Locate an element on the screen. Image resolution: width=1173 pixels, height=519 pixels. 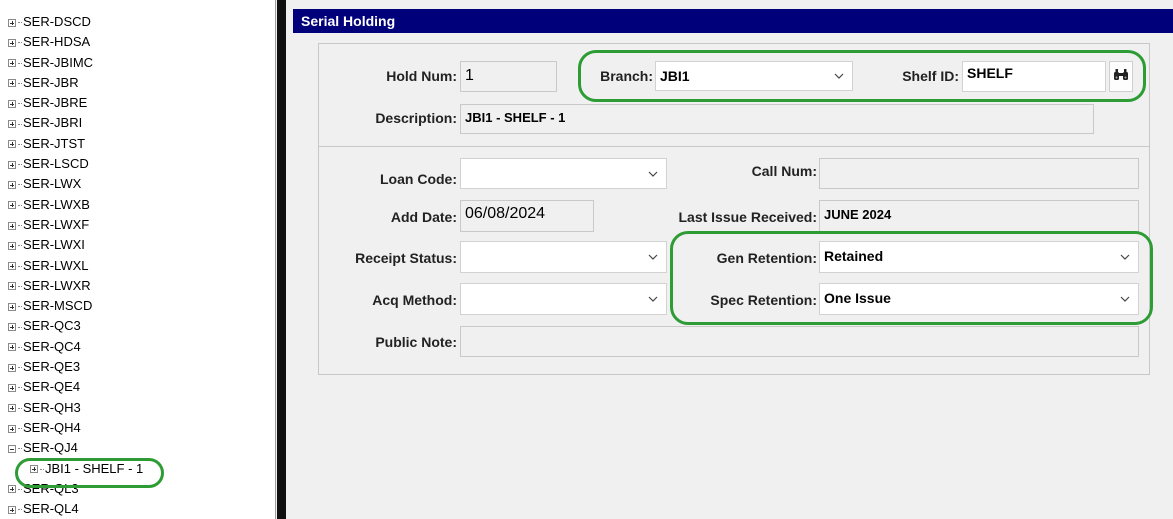
tree-item: SER-QH4 is located at coordinates (75, 428).